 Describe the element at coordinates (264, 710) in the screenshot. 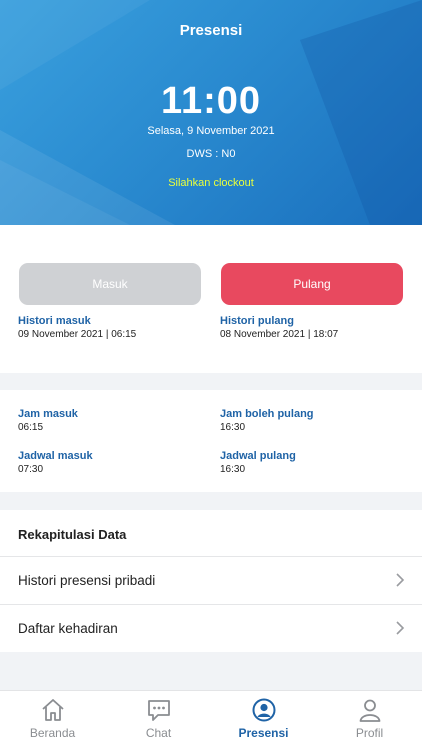

I see `presence-icon` at that location.